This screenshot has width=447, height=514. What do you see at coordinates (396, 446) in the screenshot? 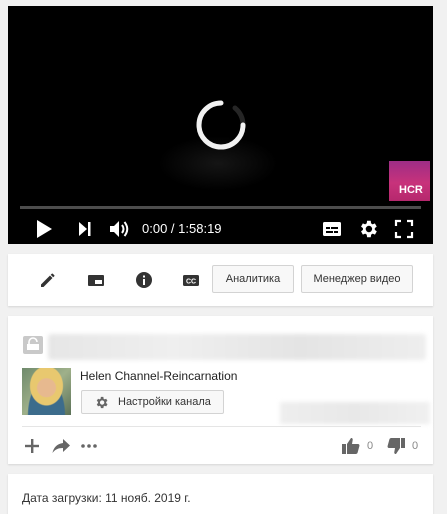
I see `dislike-icon` at bounding box center [396, 446].